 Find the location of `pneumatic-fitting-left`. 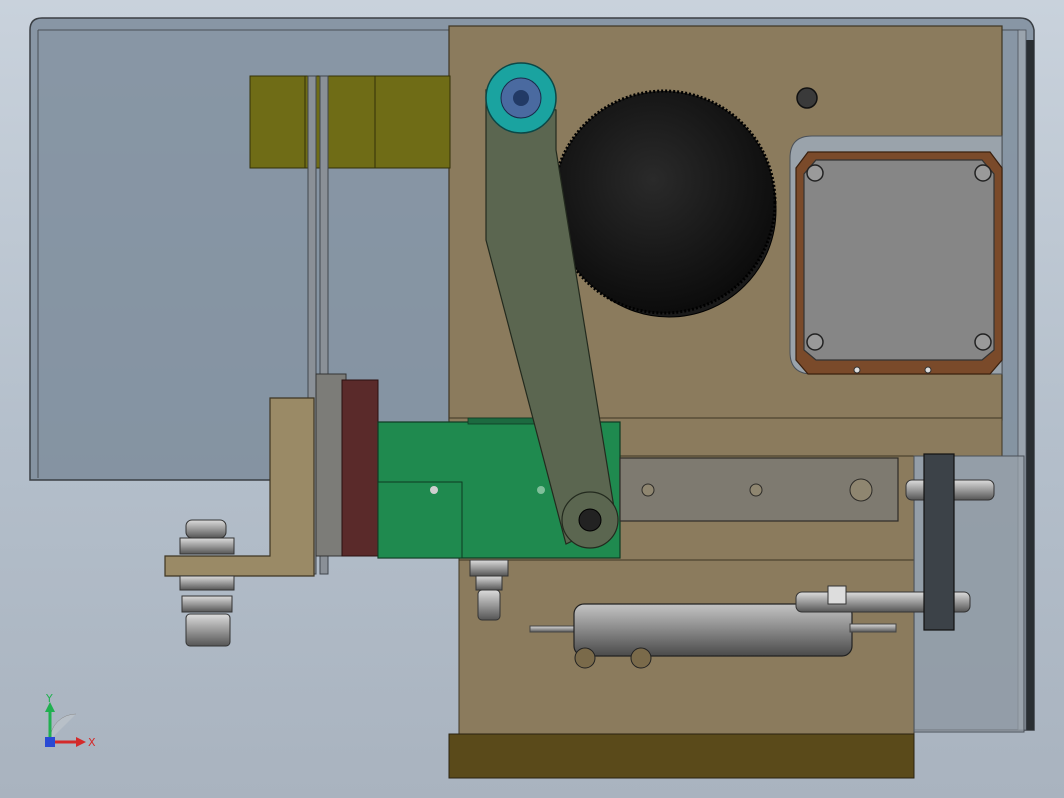

pneumatic-fitting-left is located at coordinates (207, 583).